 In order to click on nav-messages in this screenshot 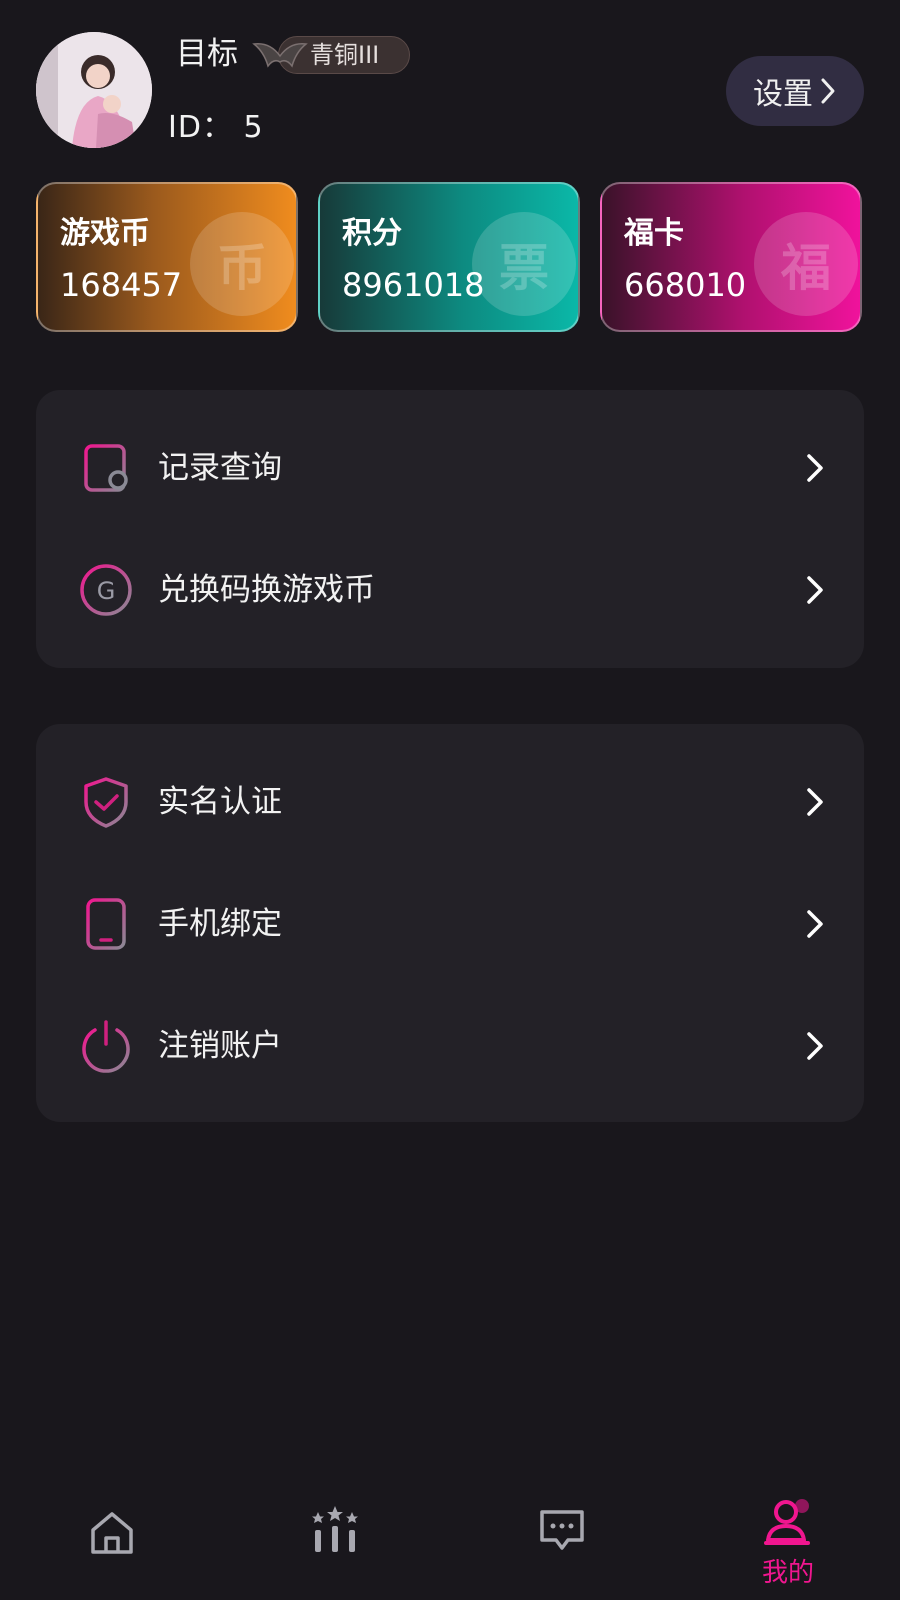, I will do `click(562, 1545)`.